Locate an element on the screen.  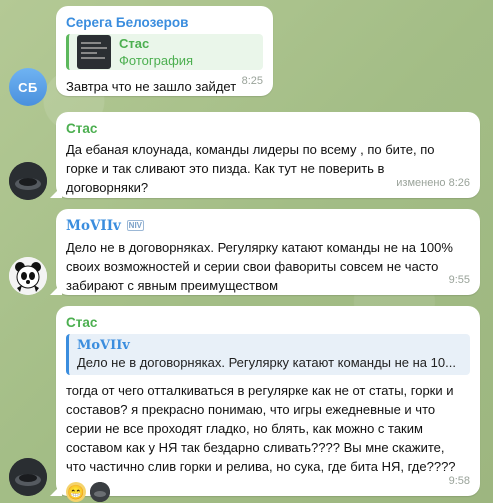
message-time: 9:55 is located at coordinates (459, 280).